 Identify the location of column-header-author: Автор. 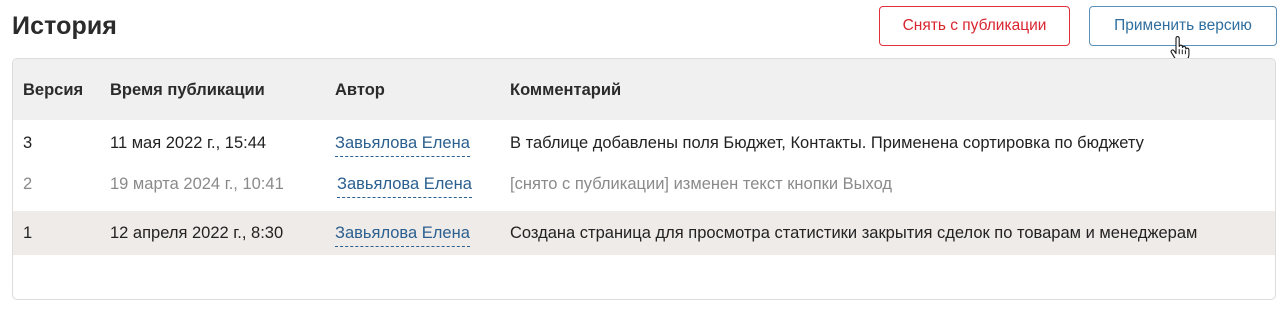
(360, 90).